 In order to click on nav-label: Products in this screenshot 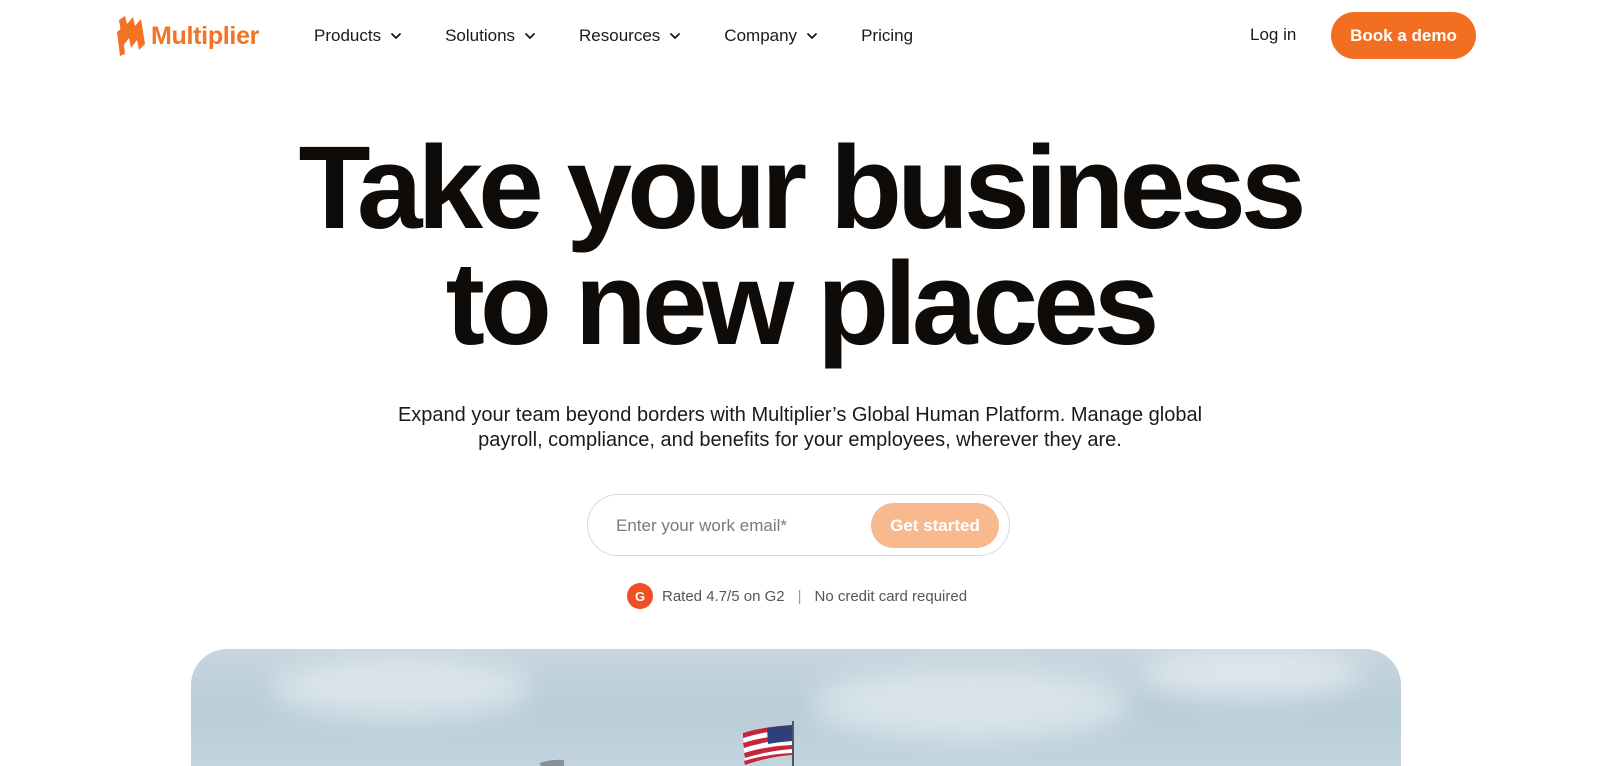, I will do `click(348, 35)`.